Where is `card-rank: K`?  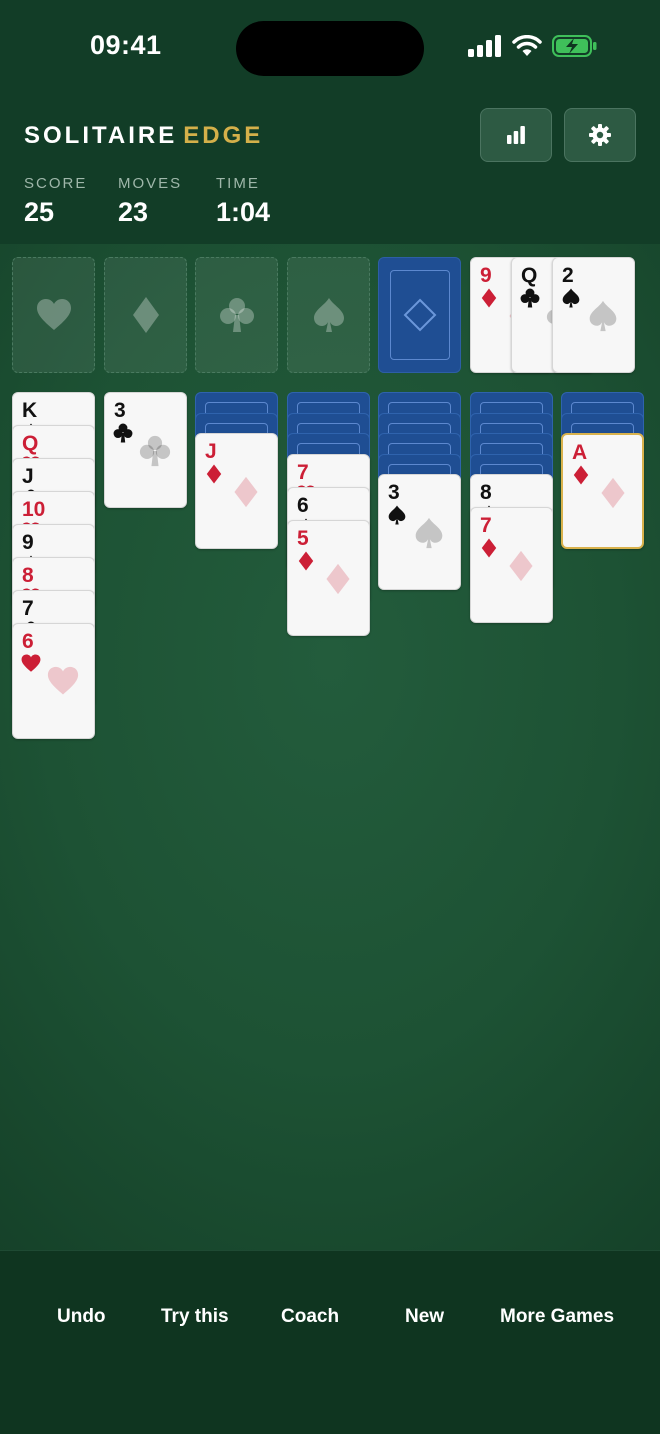 card-rank: K is located at coordinates (30, 410).